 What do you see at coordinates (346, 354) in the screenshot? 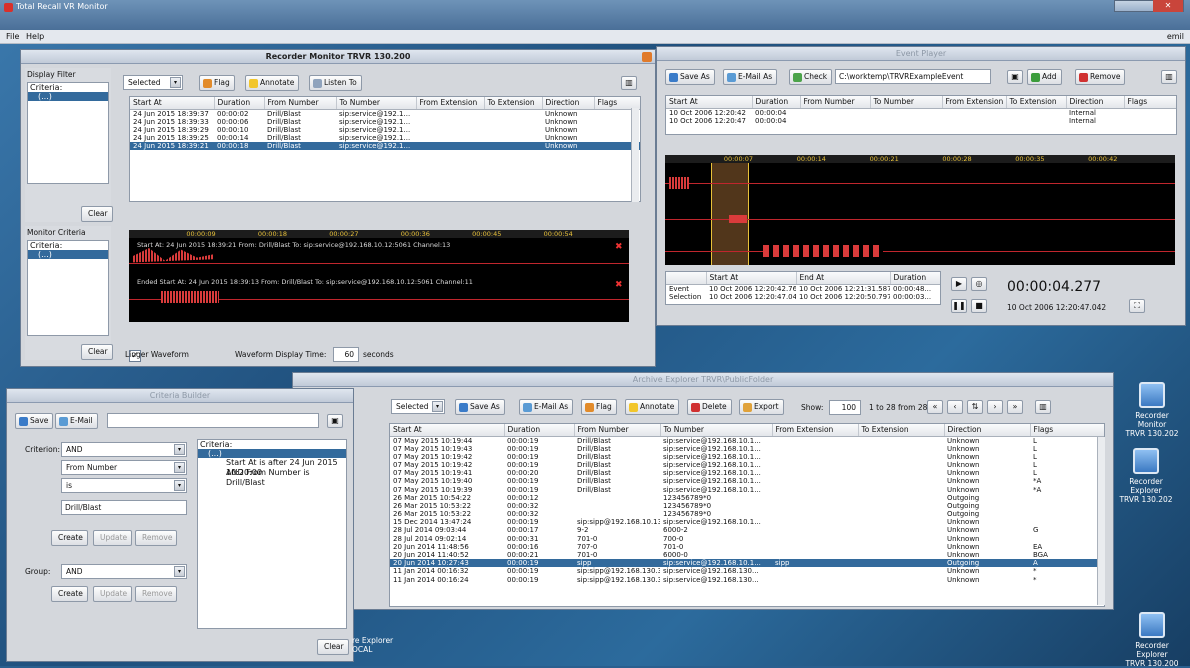
I see `display-time-input: 60` at bounding box center [346, 354].